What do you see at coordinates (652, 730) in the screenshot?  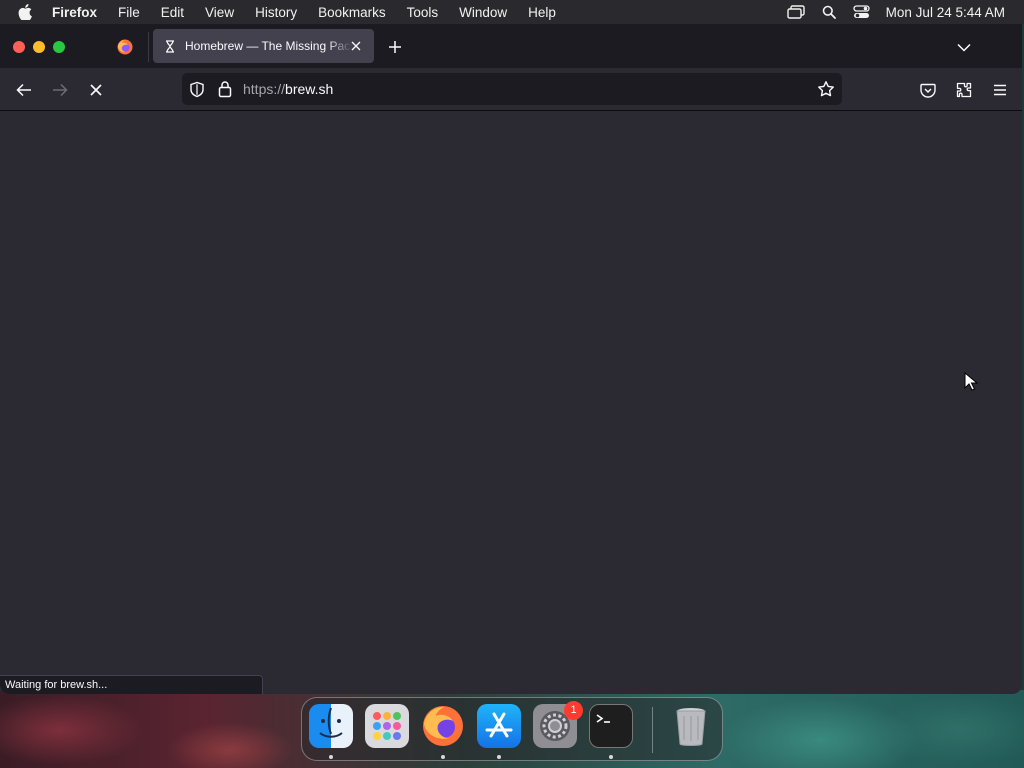 I see `dock-separator` at bounding box center [652, 730].